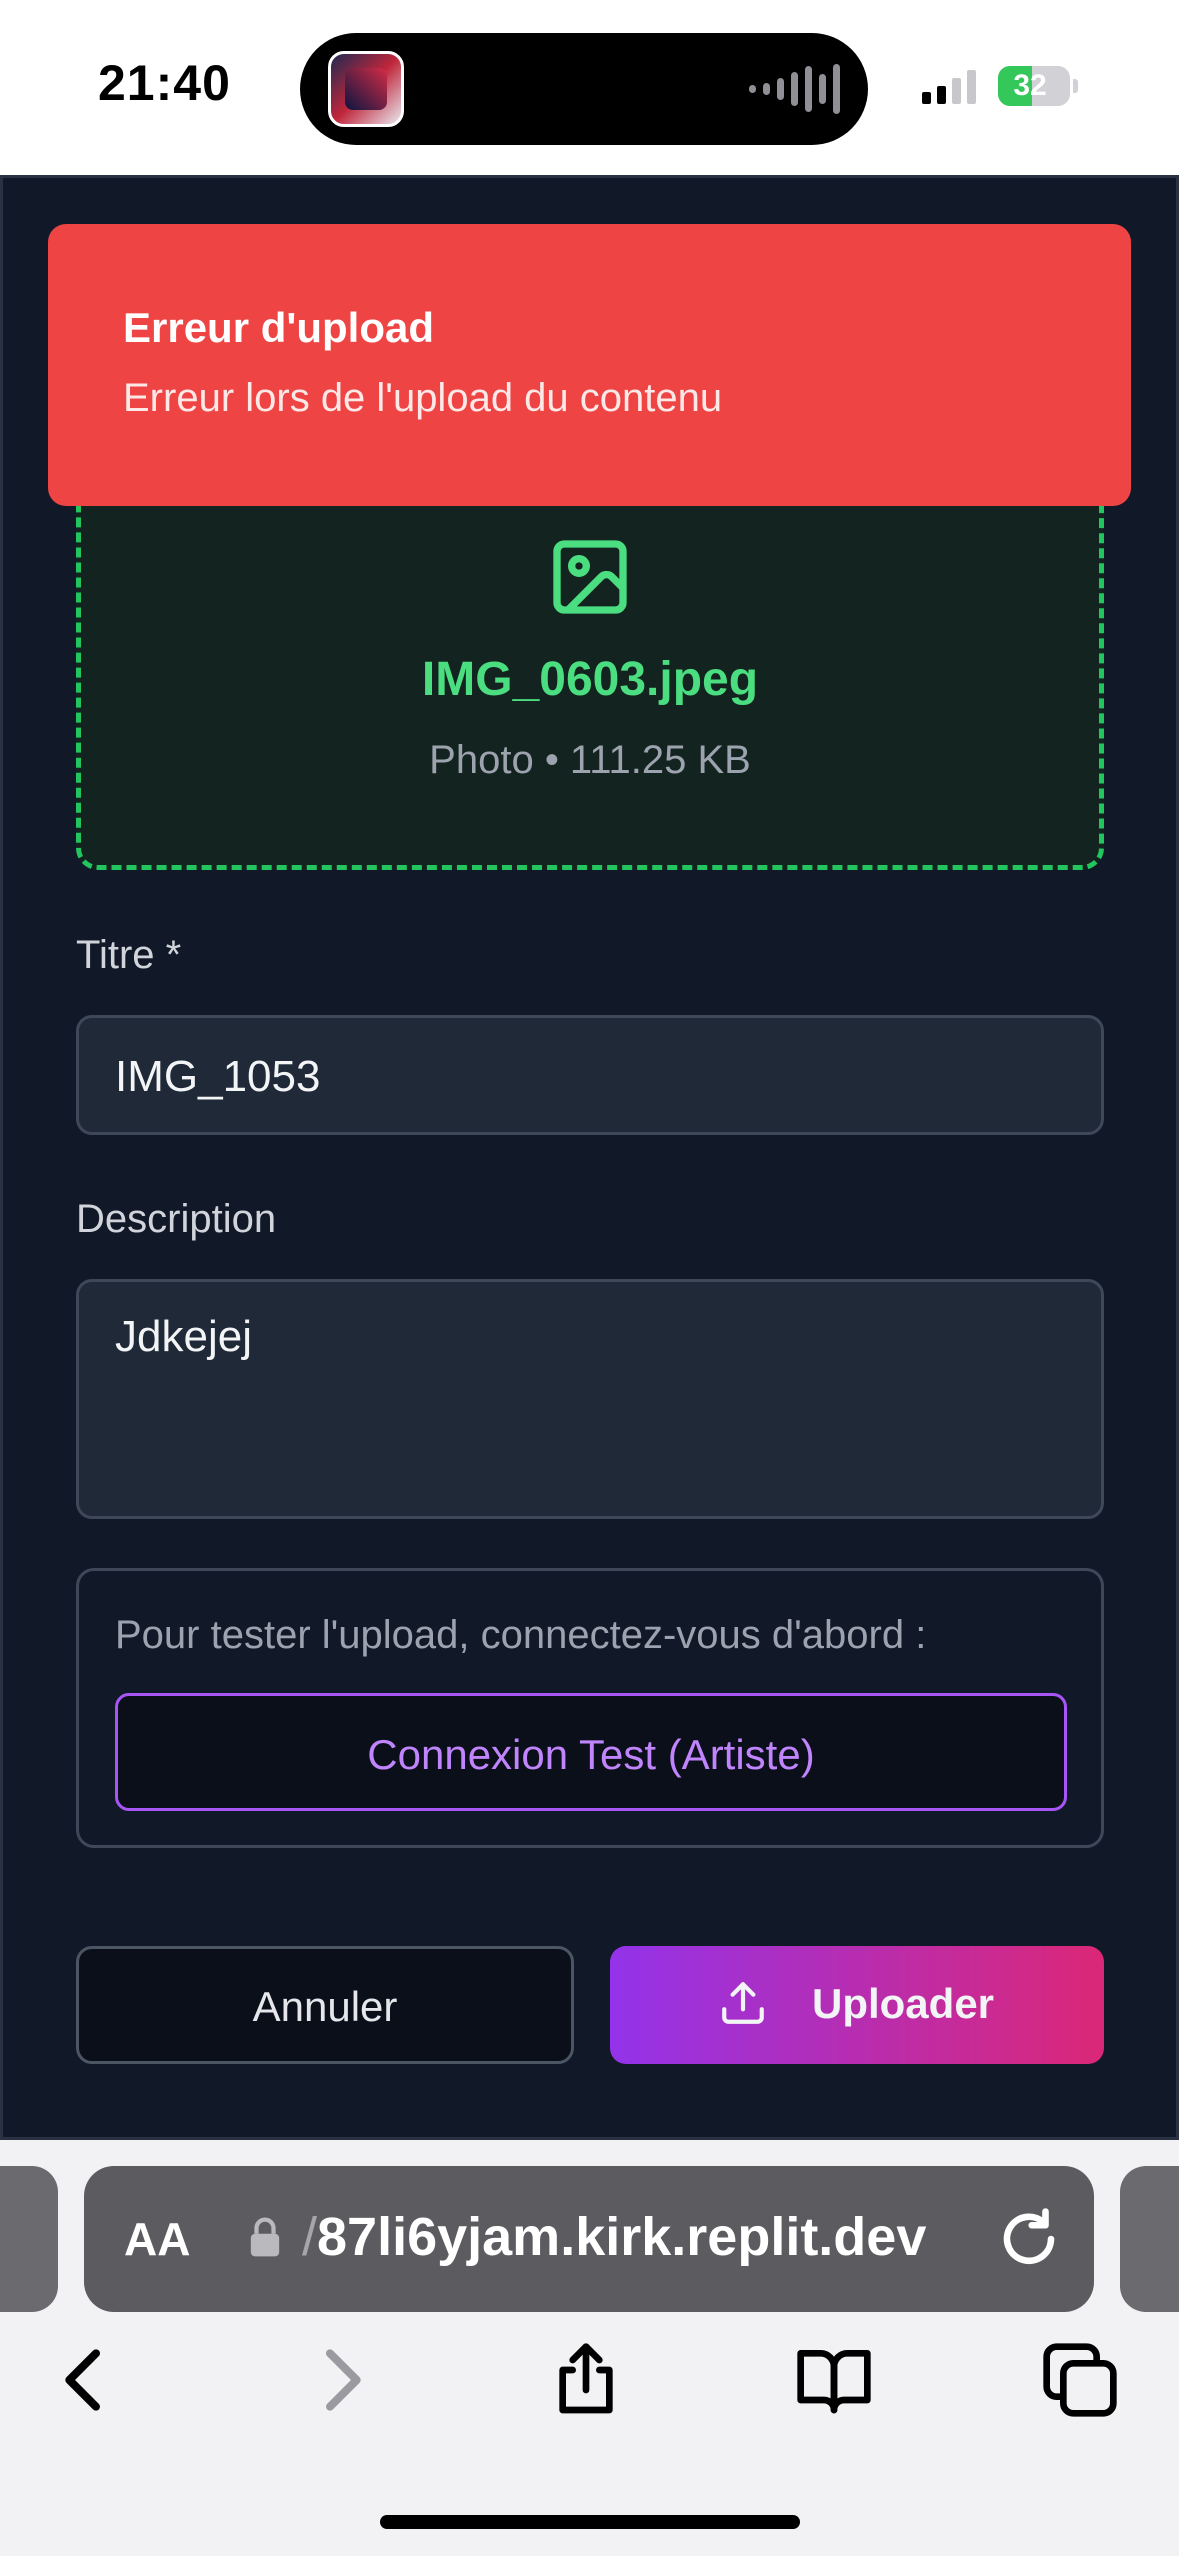  Describe the element at coordinates (279, 327) in the screenshot. I see `toast-title: Erreur d'upload` at that location.